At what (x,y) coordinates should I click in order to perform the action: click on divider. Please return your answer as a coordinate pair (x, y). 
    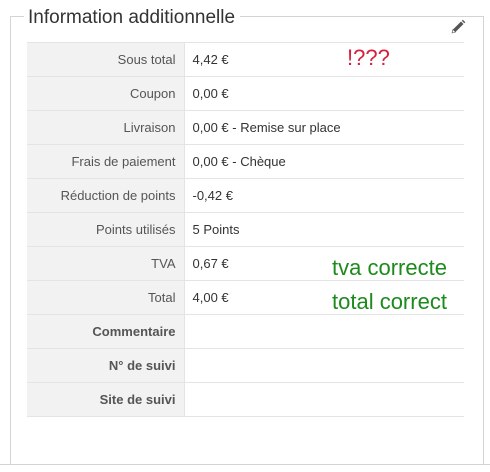
    Looking at the image, I should click on (245, 464).